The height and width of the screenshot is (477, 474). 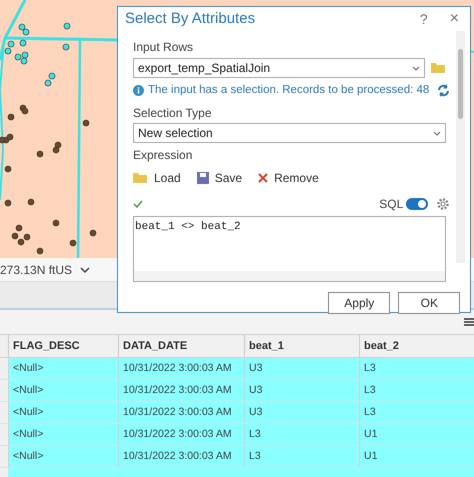 What do you see at coordinates (454, 19) in the screenshot?
I see `close-button: ×` at bounding box center [454, 19].